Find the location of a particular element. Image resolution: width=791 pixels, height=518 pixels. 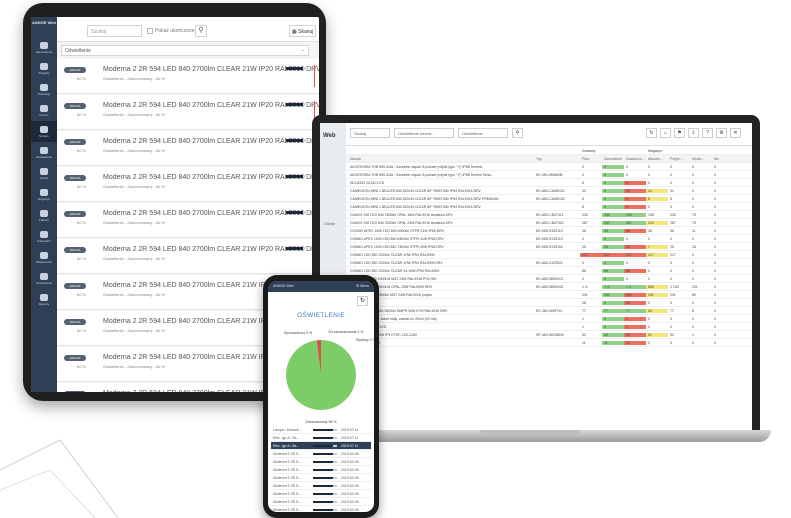

column-header: Na is located at coordinates (723, 159).